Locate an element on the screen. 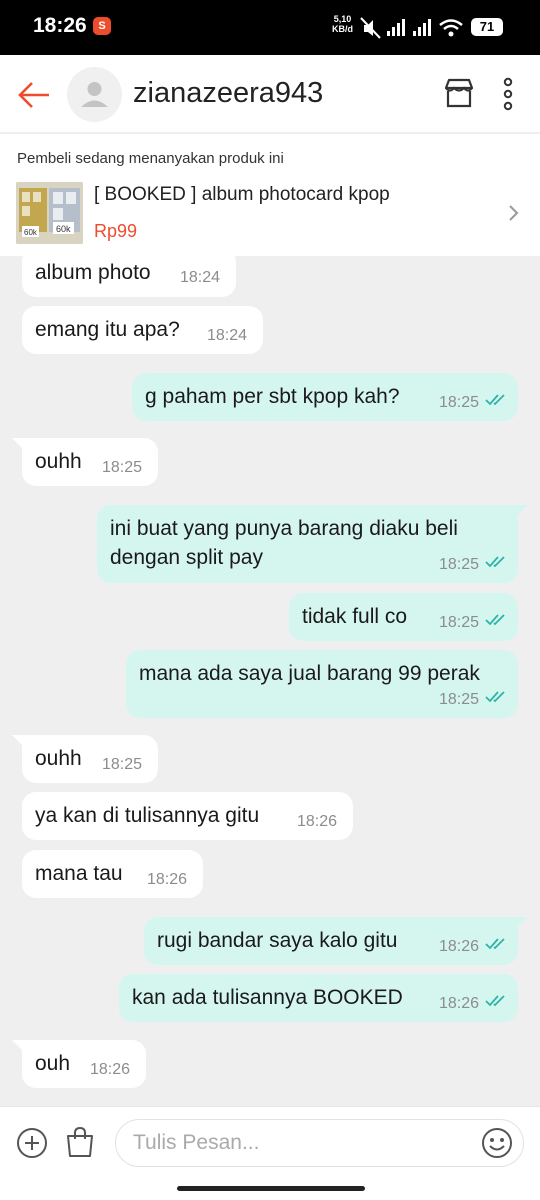  product-inquiry-note: Pembeli sedang menanyakan produk ini is located at coordinates (150, 158).